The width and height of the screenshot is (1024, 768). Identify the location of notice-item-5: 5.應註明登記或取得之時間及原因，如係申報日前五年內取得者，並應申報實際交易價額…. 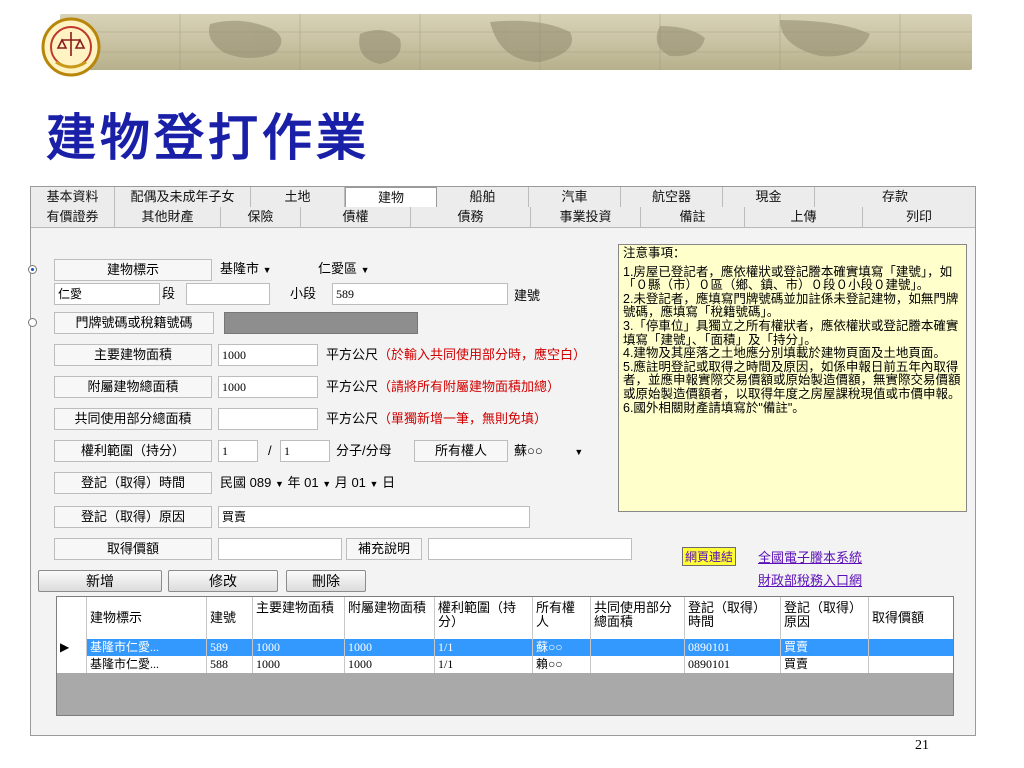
(792, 380).